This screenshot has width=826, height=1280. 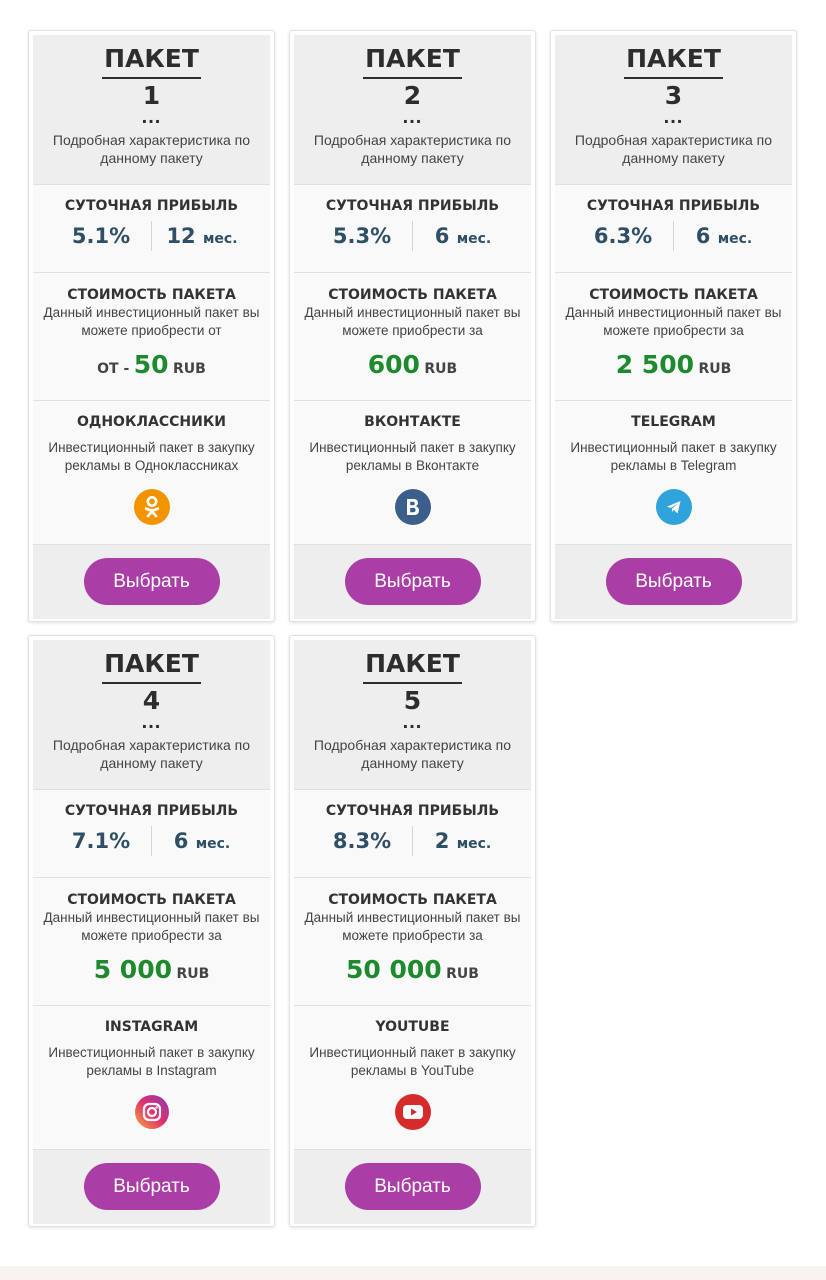 What do you see at coordinates (181, 236) in the screenshot?
I see `package-term-value: 12` at bounding box center [181, 236].